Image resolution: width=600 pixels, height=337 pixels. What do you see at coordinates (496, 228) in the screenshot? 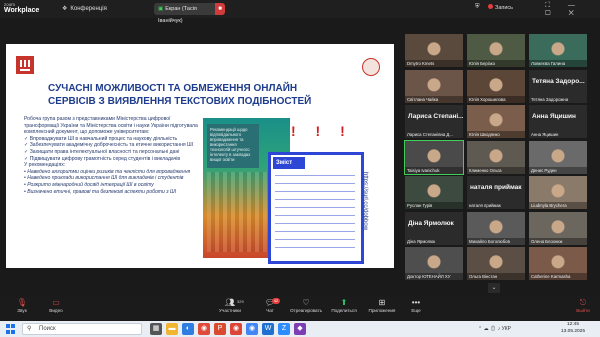
I see `participant-tile: Михайло Боголюбов` at bounding box center [496, 228].